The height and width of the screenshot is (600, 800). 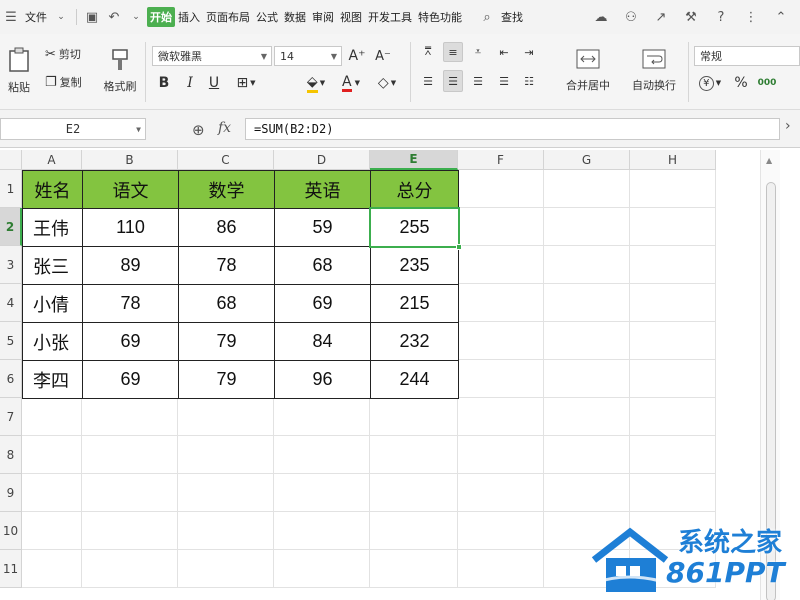 I want to click on number-format-select: 常规, so click(x=747, y=56).